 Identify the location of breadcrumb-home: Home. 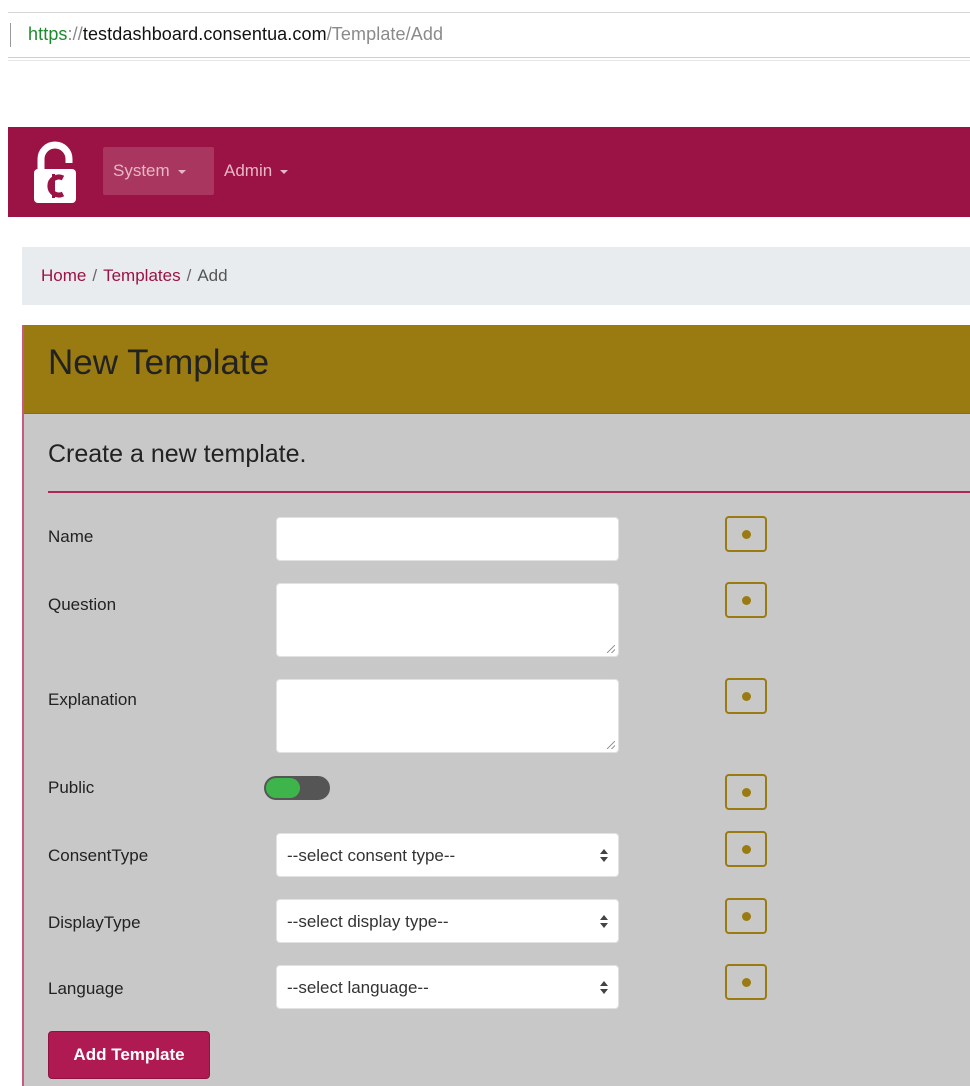
(63, 275).